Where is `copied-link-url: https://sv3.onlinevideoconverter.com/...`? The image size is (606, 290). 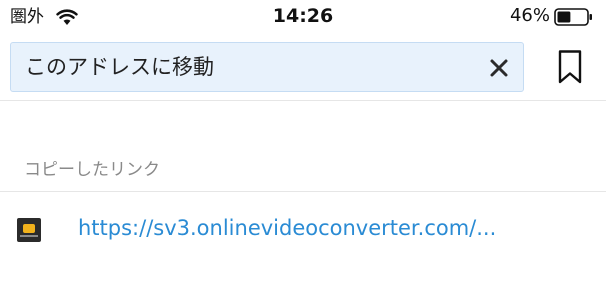
copied-link-url: https://sv3.onlinevideoconverter.com/... is located at coordinates (287, 228).